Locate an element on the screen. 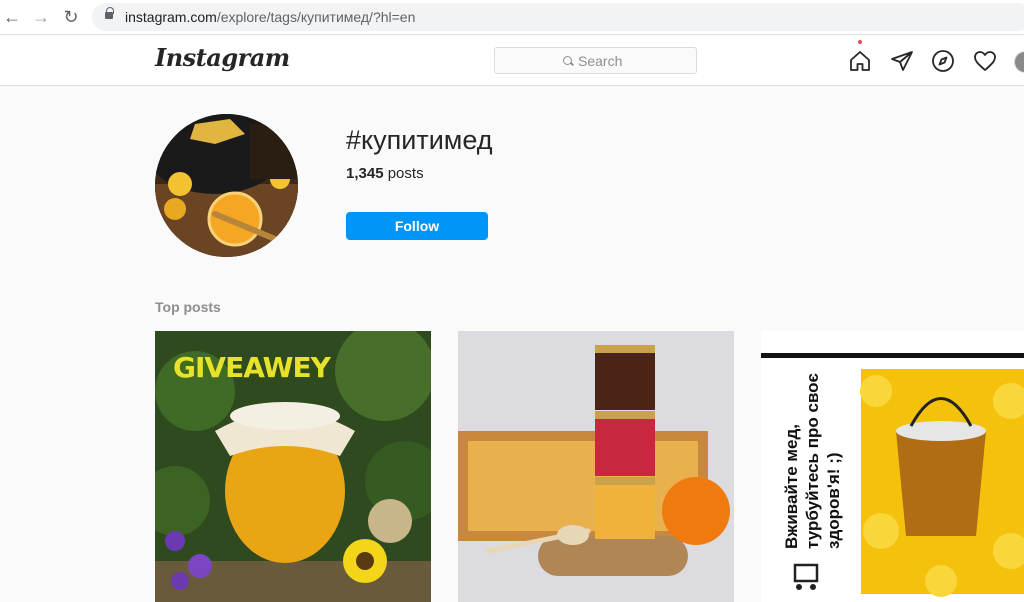  follow-button: Follow is located at coordinates (417, 226).